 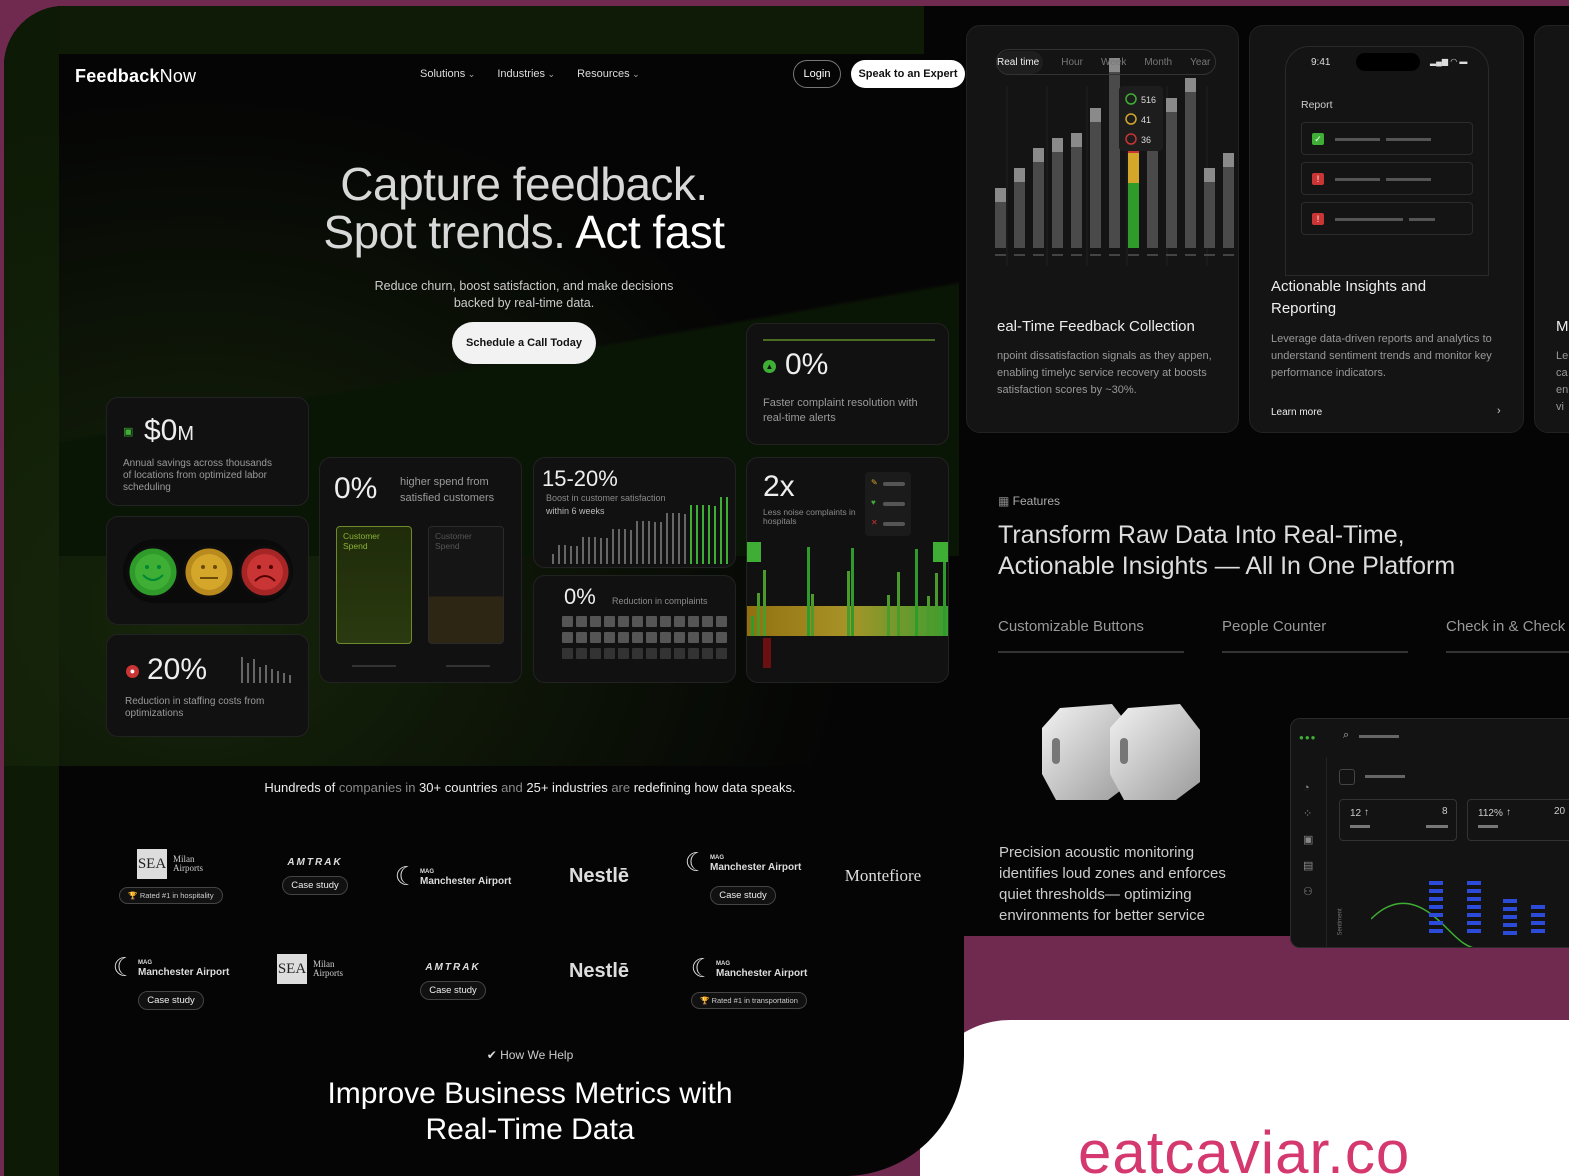 What do you see at coordinates (1095, 115) in the screenshot?
I see `realtime-bar-top` at bounding box center [1095, 115].